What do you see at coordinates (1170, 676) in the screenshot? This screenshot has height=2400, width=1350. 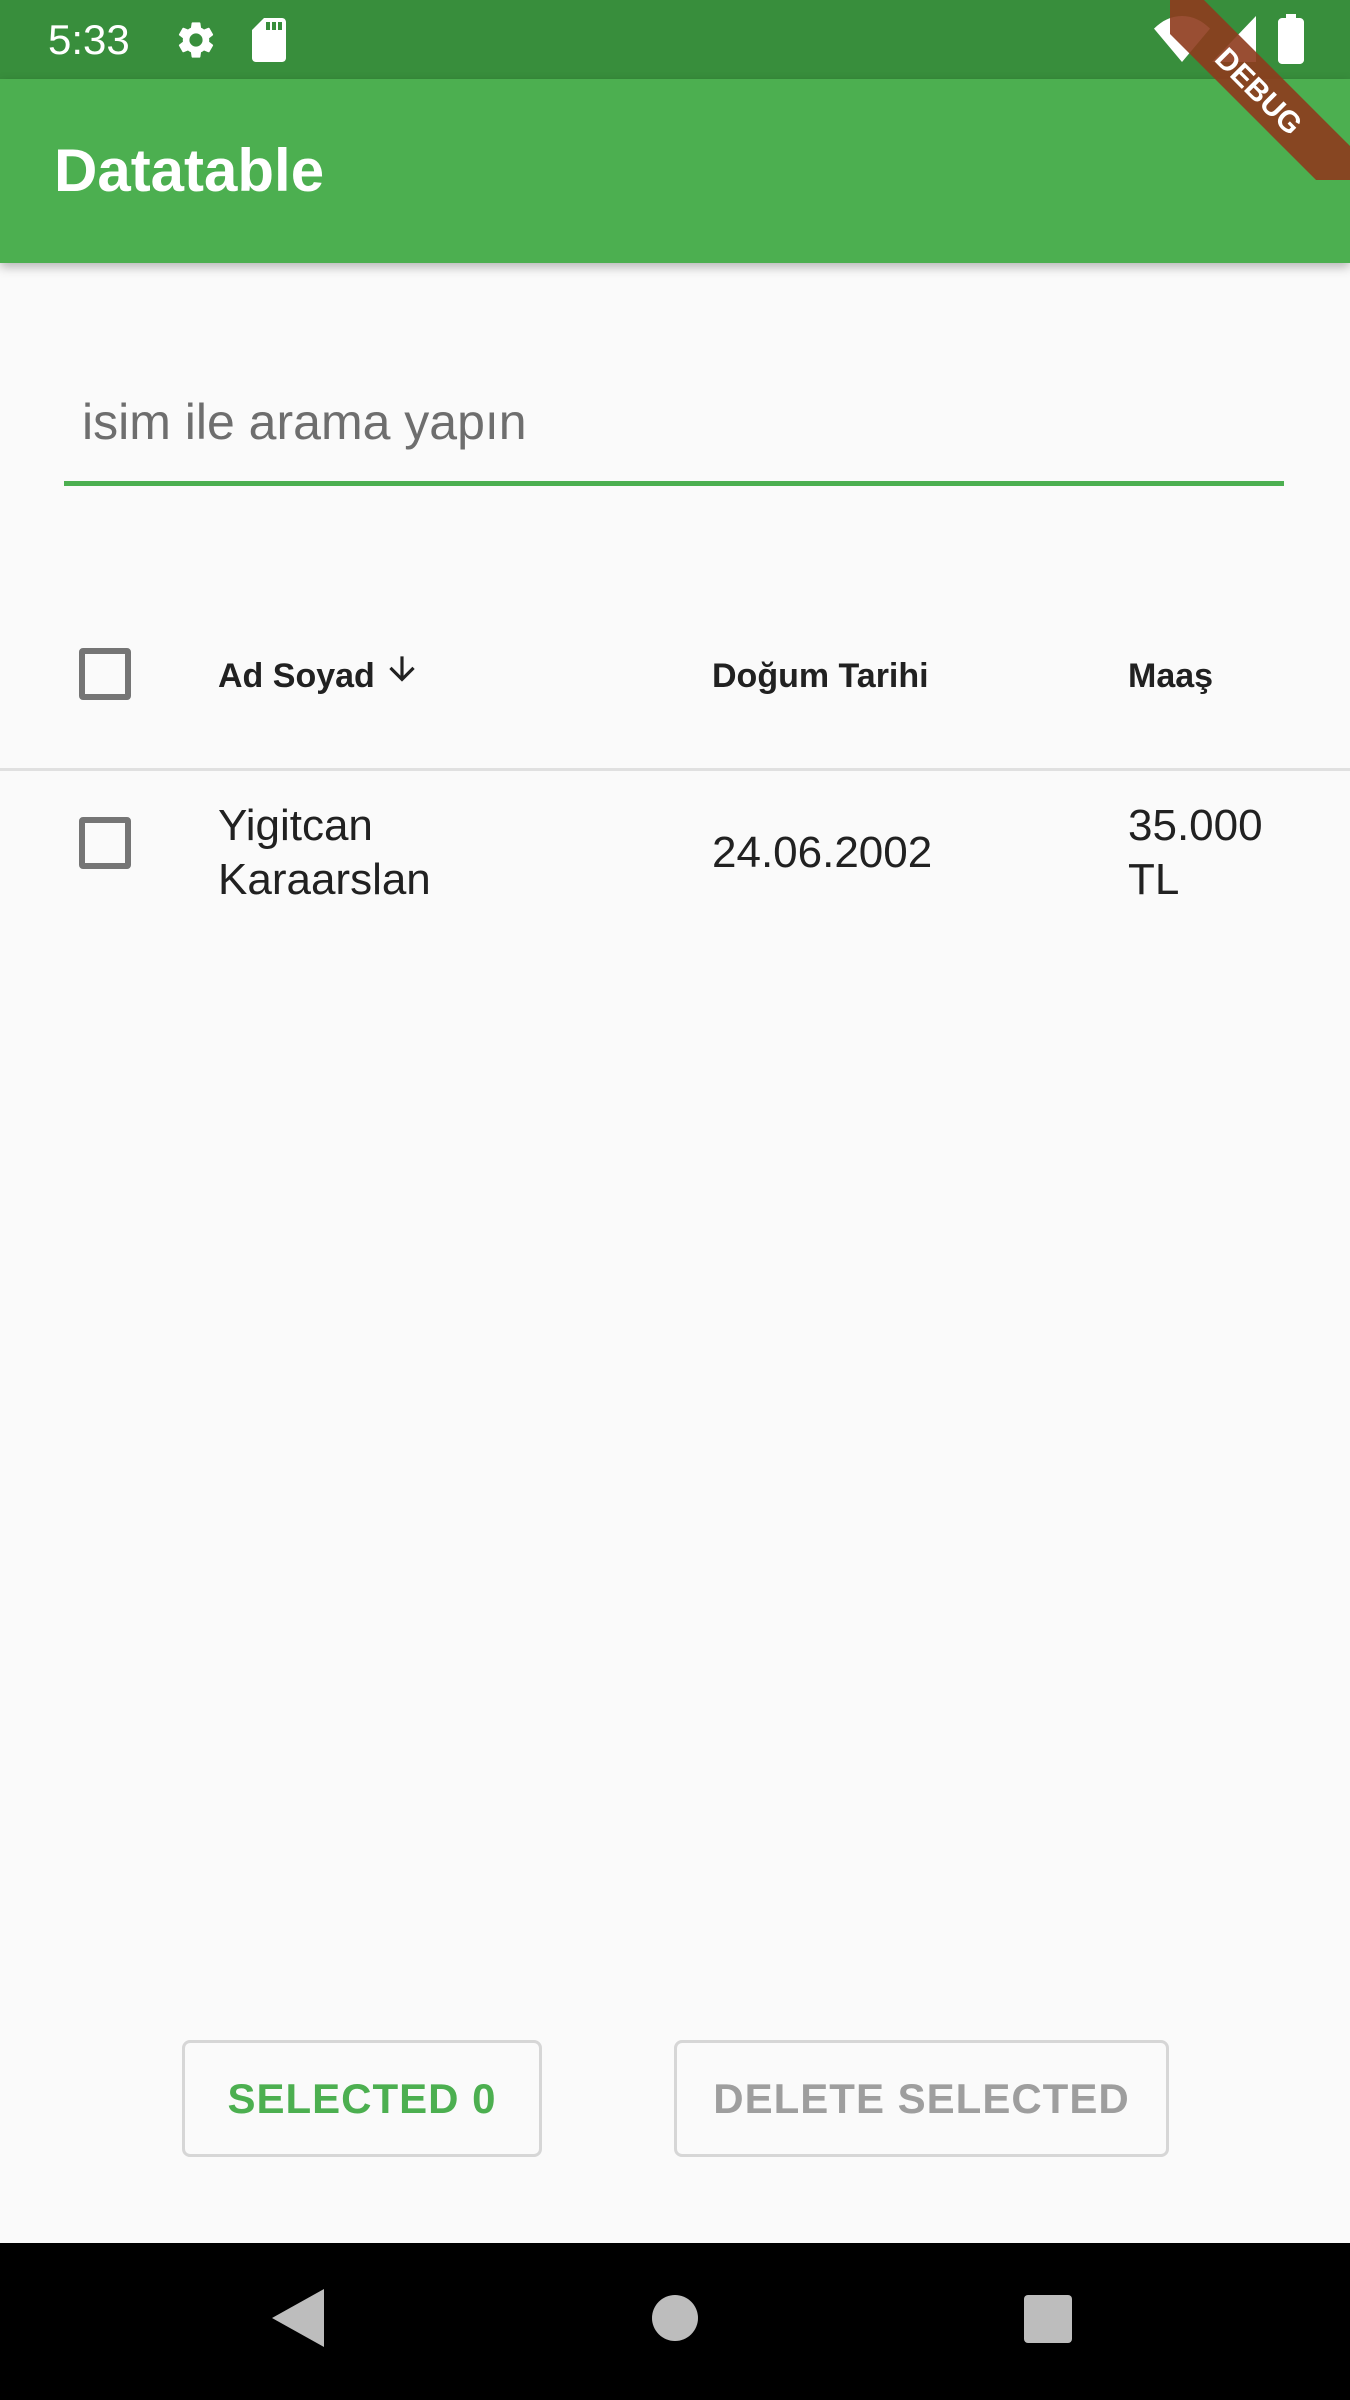 I see `column-header-salary: Maaş` at bounding box center [1170, 676].